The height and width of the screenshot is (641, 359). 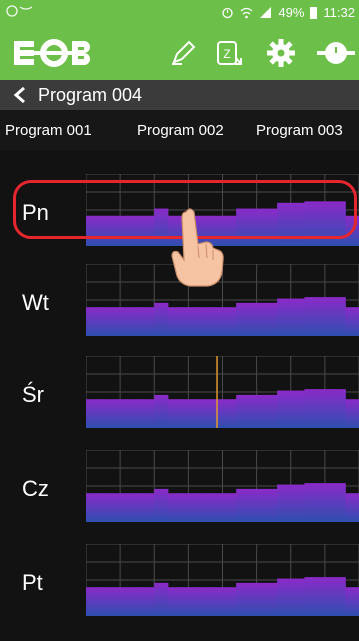 I want to click on breadcrumb: Program 004, so click(x=179, y=95).